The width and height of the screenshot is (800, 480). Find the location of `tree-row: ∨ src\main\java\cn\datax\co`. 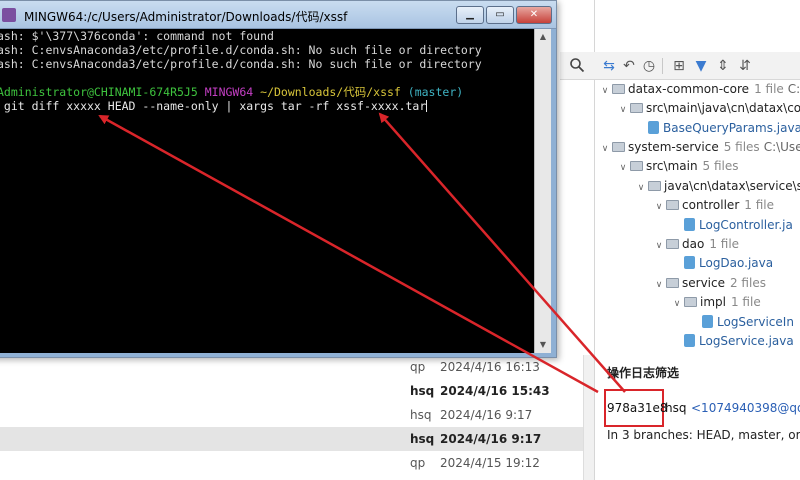

tree-row: ∨ src\main\java\cn\datax\co is located at coordinates (708, 108).